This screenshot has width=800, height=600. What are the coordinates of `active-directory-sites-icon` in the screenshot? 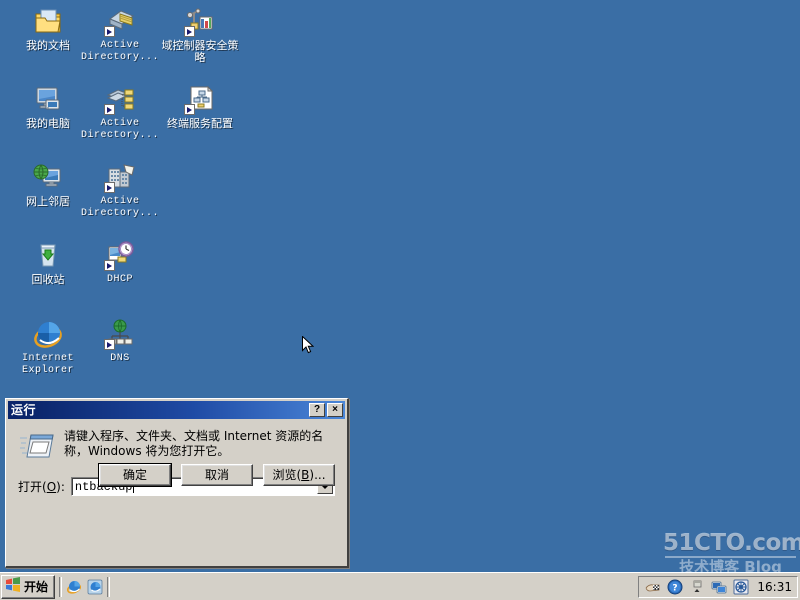 It's located at (120, 21).